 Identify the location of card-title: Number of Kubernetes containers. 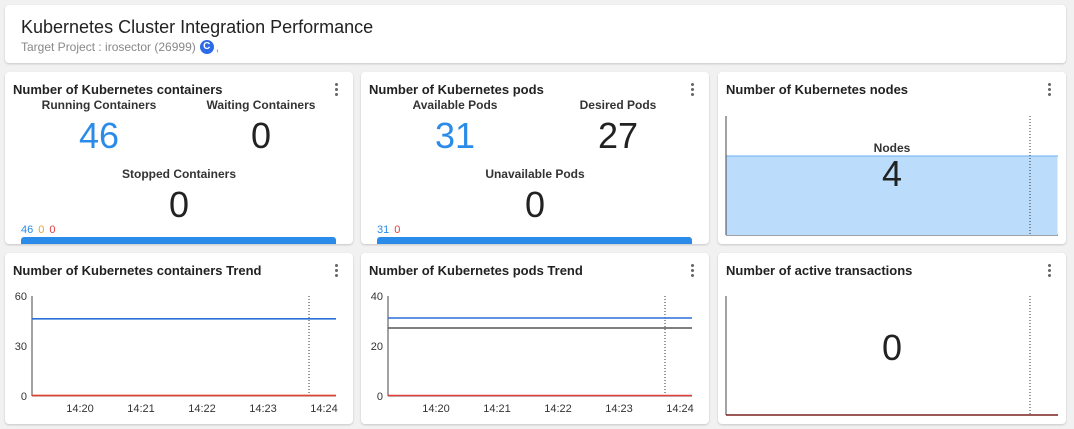
(118, 89).